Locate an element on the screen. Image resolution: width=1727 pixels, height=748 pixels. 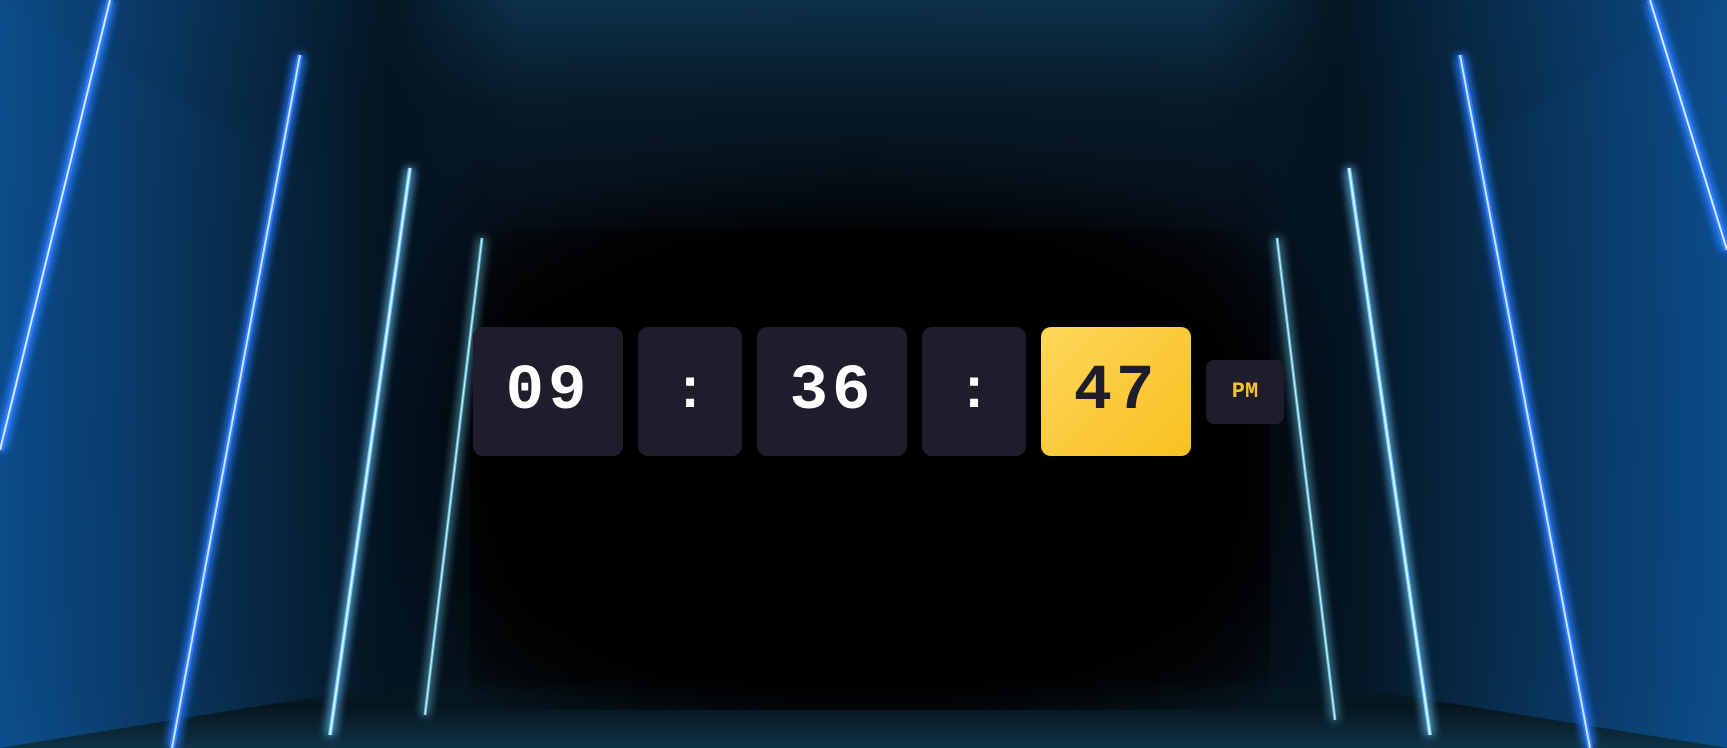
neon-strip-left-2-core is located at coordinates (236, 401).